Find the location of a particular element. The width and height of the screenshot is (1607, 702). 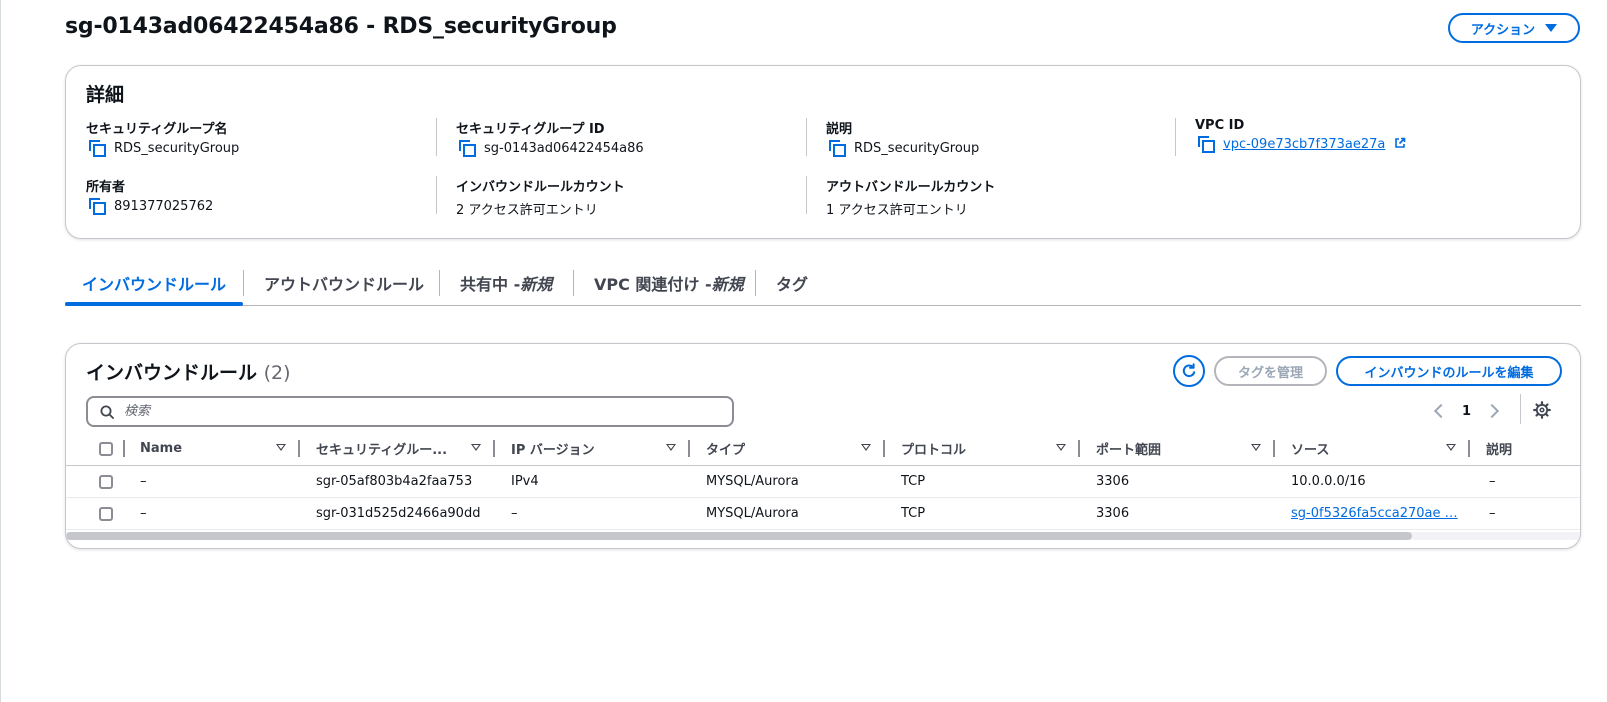

gear-icon is located at coordinates (1542, 410).